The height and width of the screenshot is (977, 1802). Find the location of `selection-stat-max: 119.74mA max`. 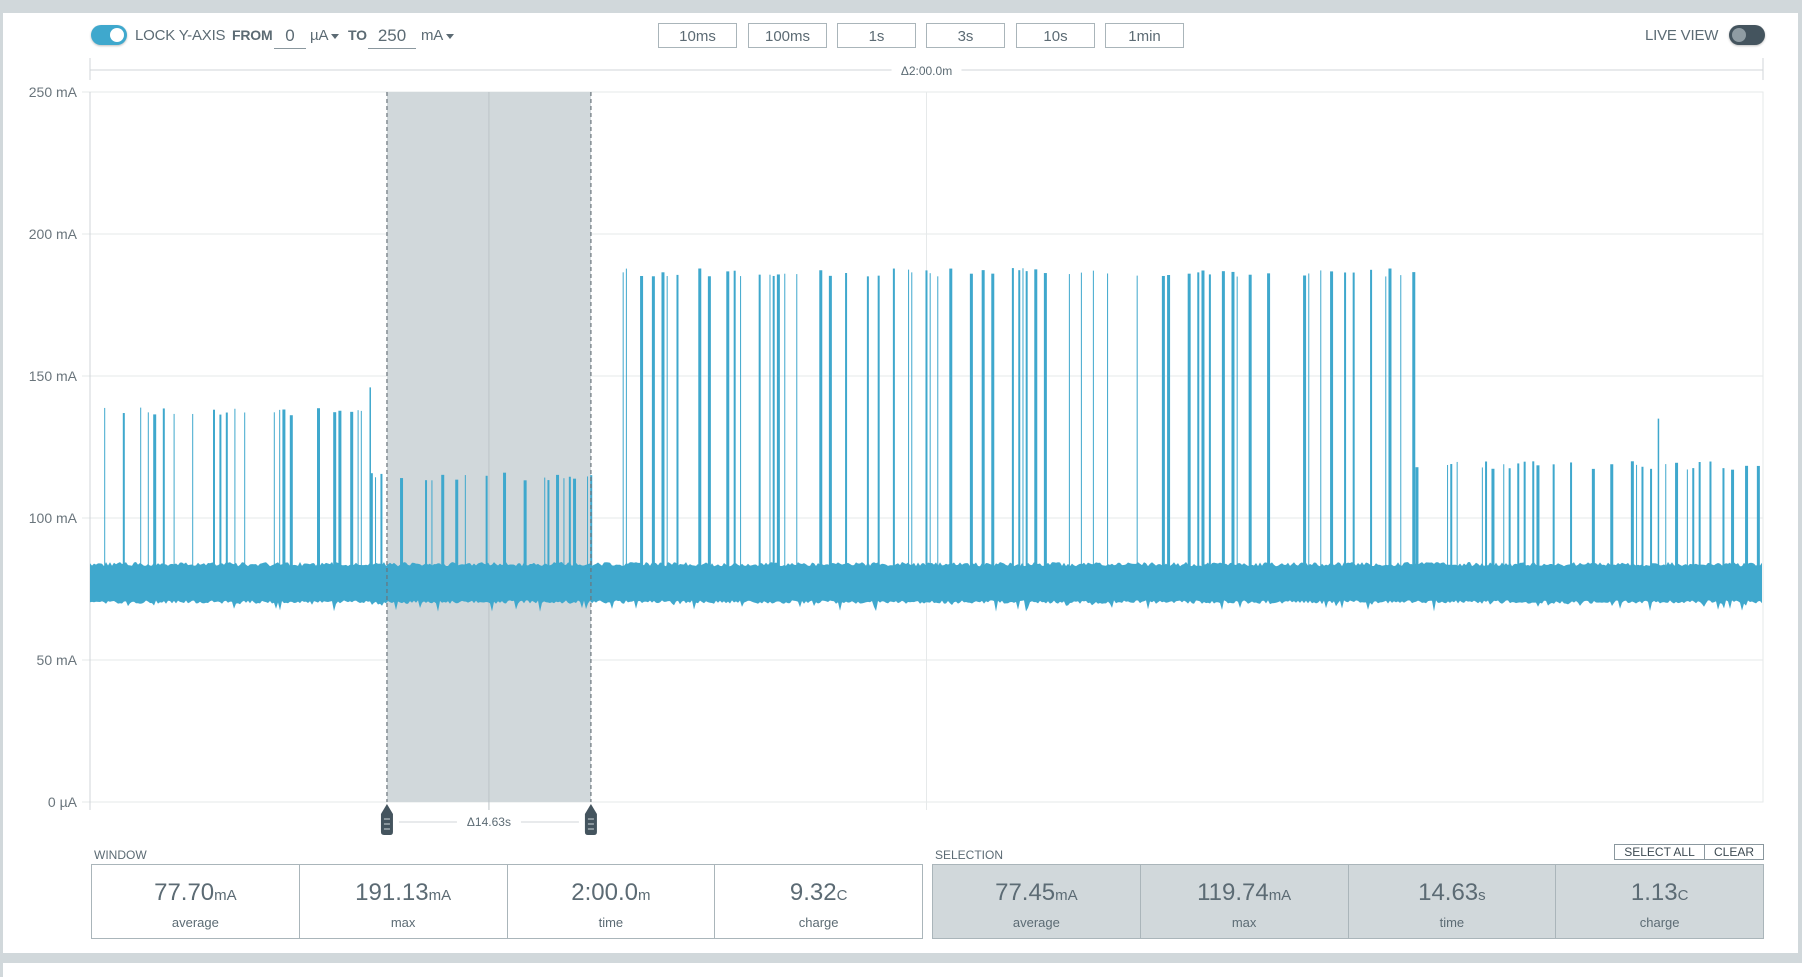

selection-stat-max: 119.74mA max is located at coordinates (1245, 901).